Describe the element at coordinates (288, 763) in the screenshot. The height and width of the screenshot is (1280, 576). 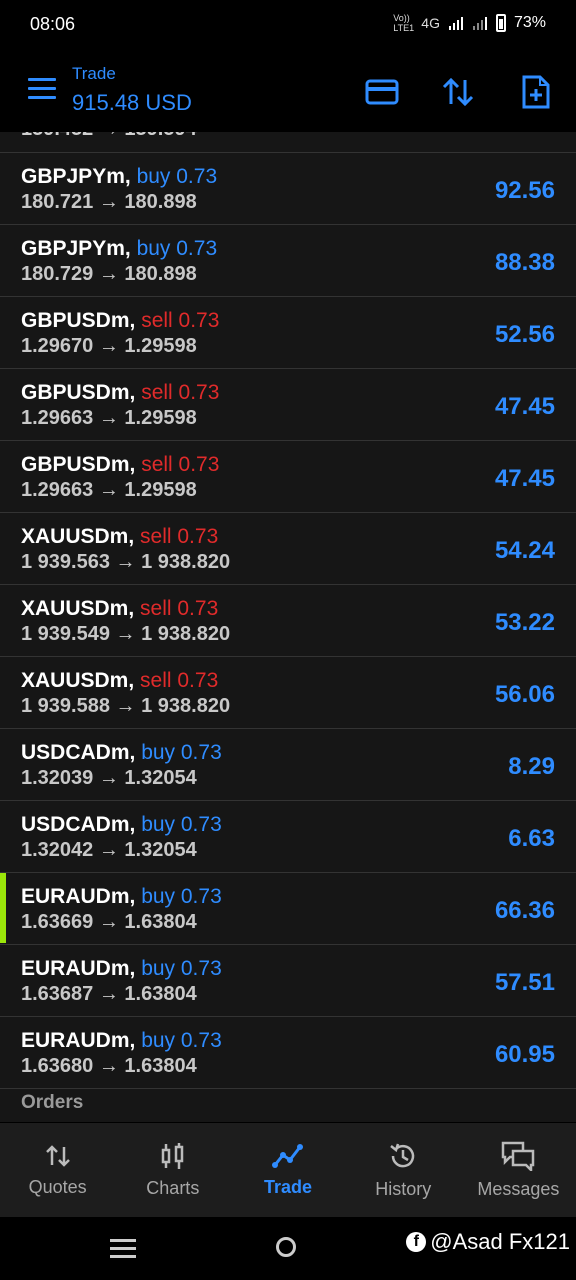
I see `position-row: USDCADm, buy 0.73 1.32039 → 1.32054 8.29` at that location.